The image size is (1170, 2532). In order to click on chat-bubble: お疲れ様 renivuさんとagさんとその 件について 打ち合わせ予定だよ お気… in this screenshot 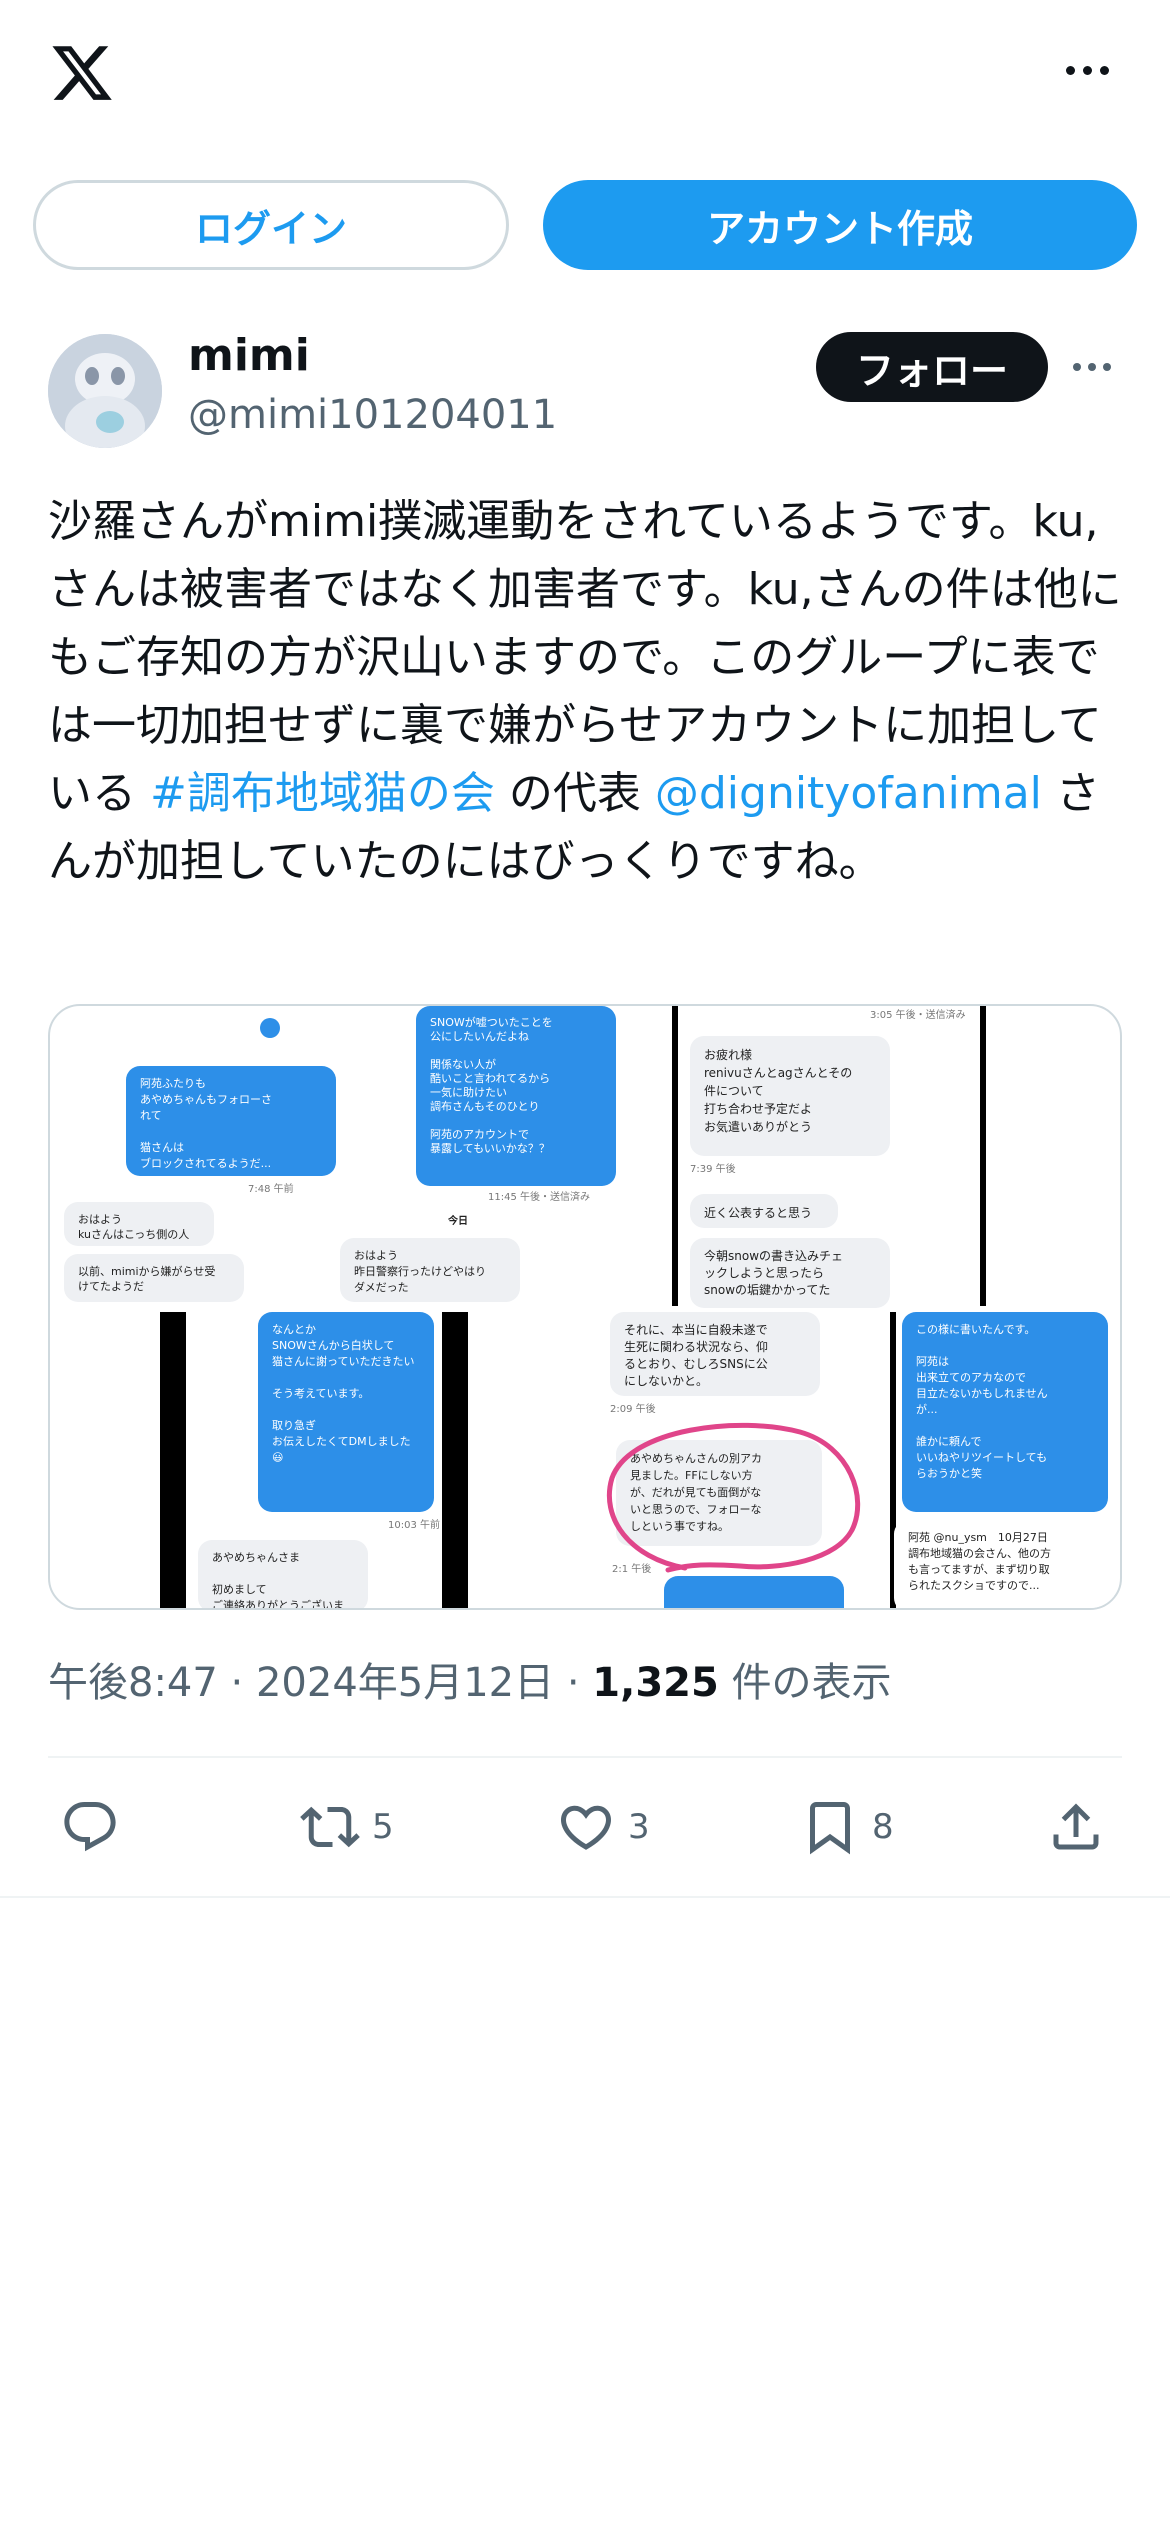, I will do `click(790, 1096)`.